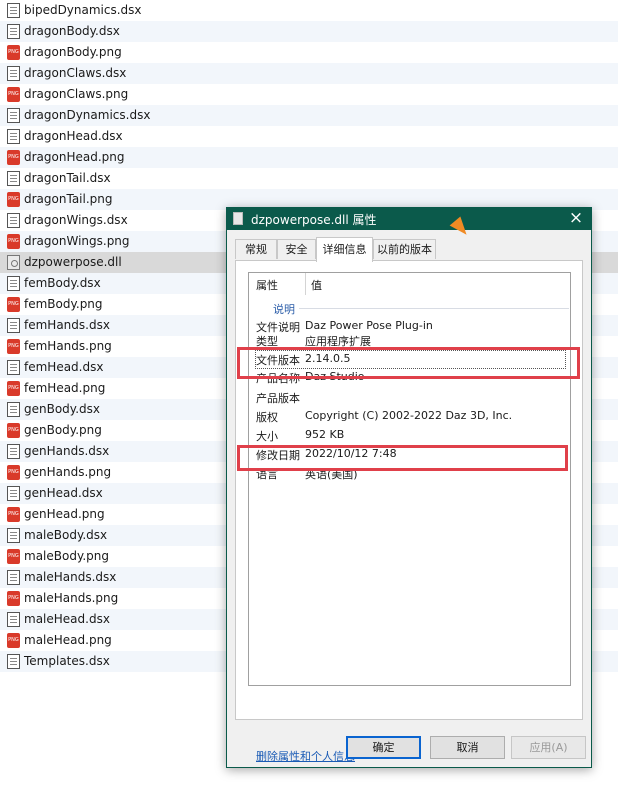  Describe the element at coordinates (75, 73) in the screenshot. I see `file-name: dragonClaws.dsx` at that location.